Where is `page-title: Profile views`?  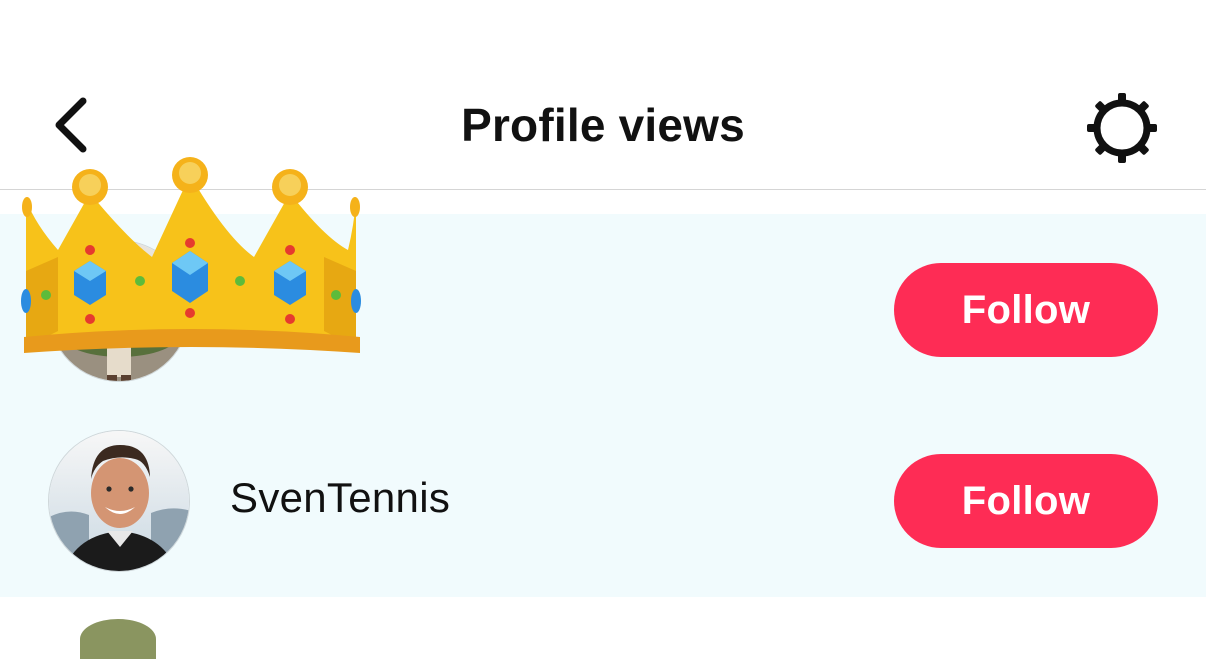 page-title: Profile views is located at coordinates (603, 125).